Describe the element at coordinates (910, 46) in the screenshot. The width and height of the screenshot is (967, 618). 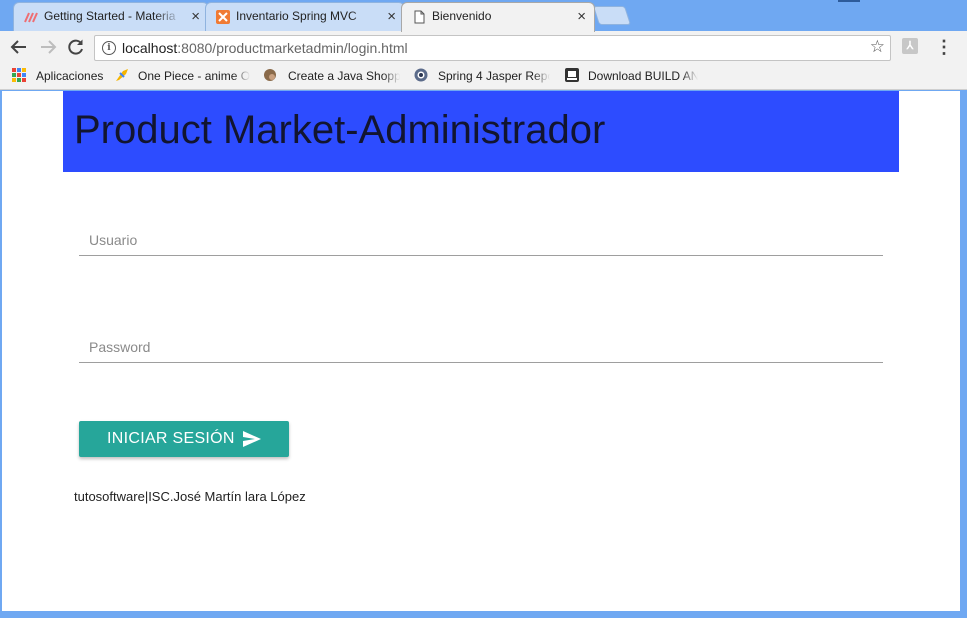
I see `pdf-extension-icon: ⅄` at that location.